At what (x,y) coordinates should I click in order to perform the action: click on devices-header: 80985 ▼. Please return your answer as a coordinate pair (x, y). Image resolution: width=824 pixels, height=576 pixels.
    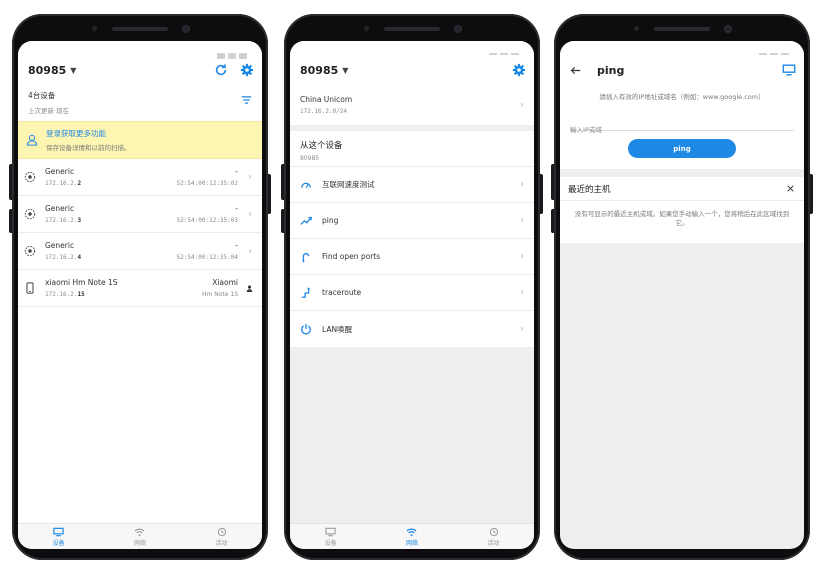
    Looking at the image, I should click on (140, 70).